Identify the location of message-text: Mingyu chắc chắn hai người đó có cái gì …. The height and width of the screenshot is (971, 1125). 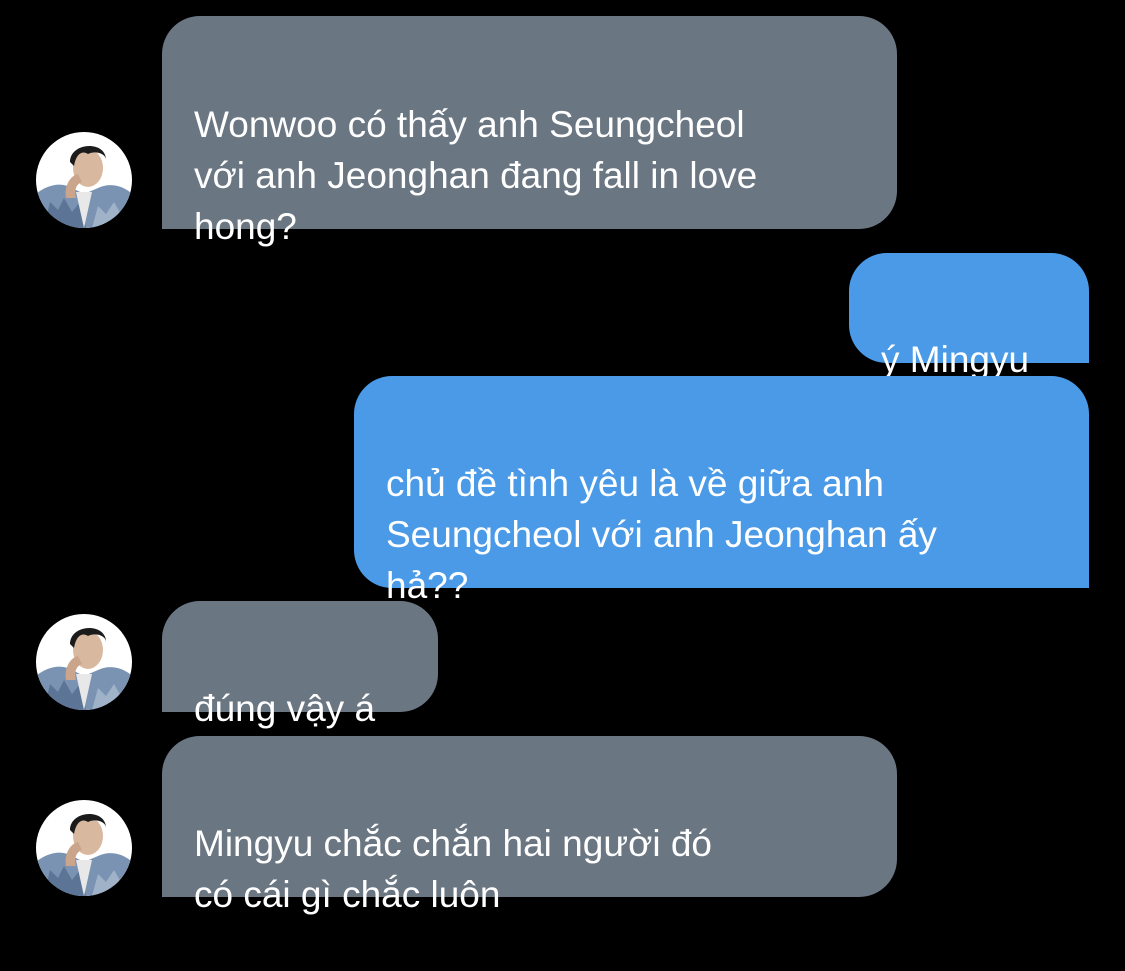
(453, 869).